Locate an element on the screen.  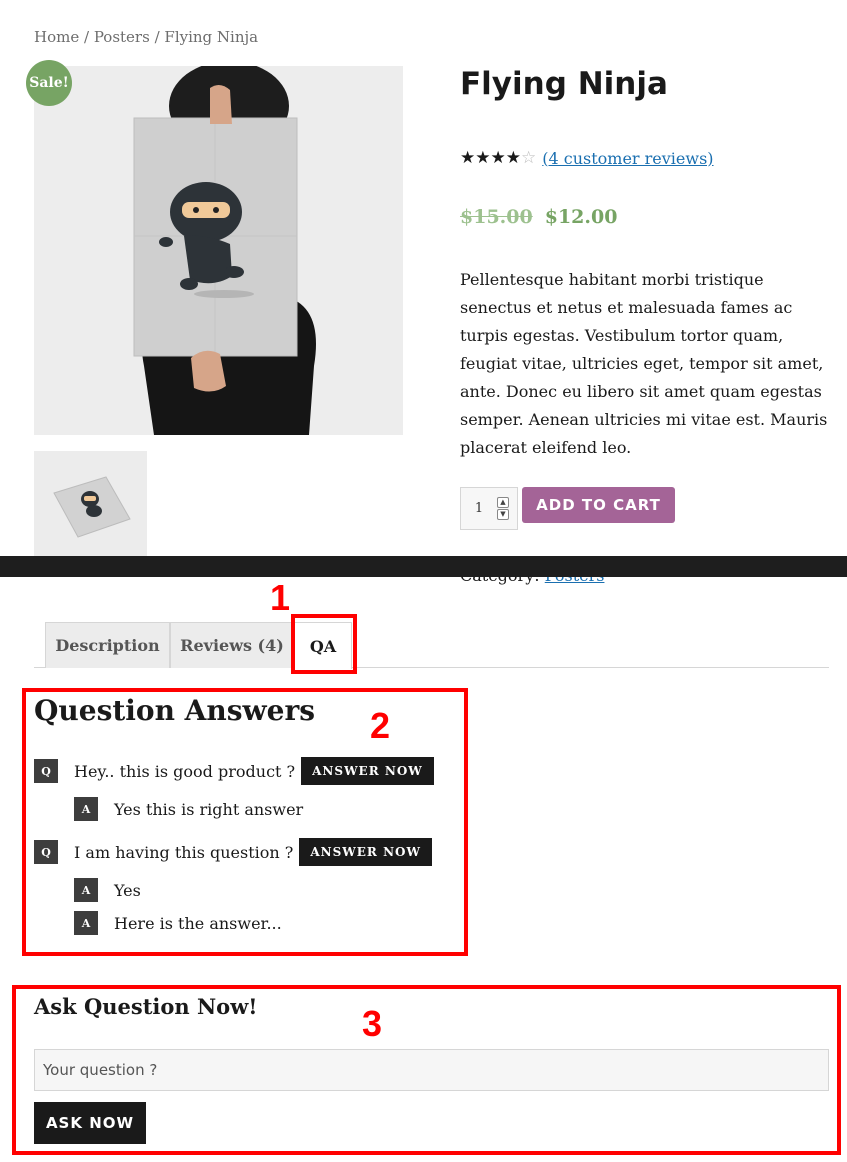
breadcrumb-home-link: Home is located at coordinates (56, 37).